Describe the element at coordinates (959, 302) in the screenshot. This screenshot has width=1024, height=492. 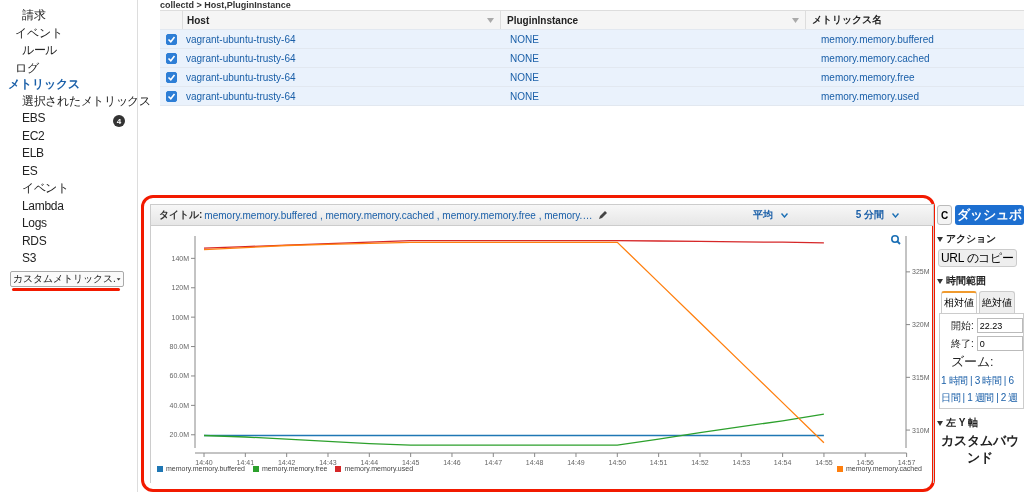
I see `tab: 相対値` at that location.